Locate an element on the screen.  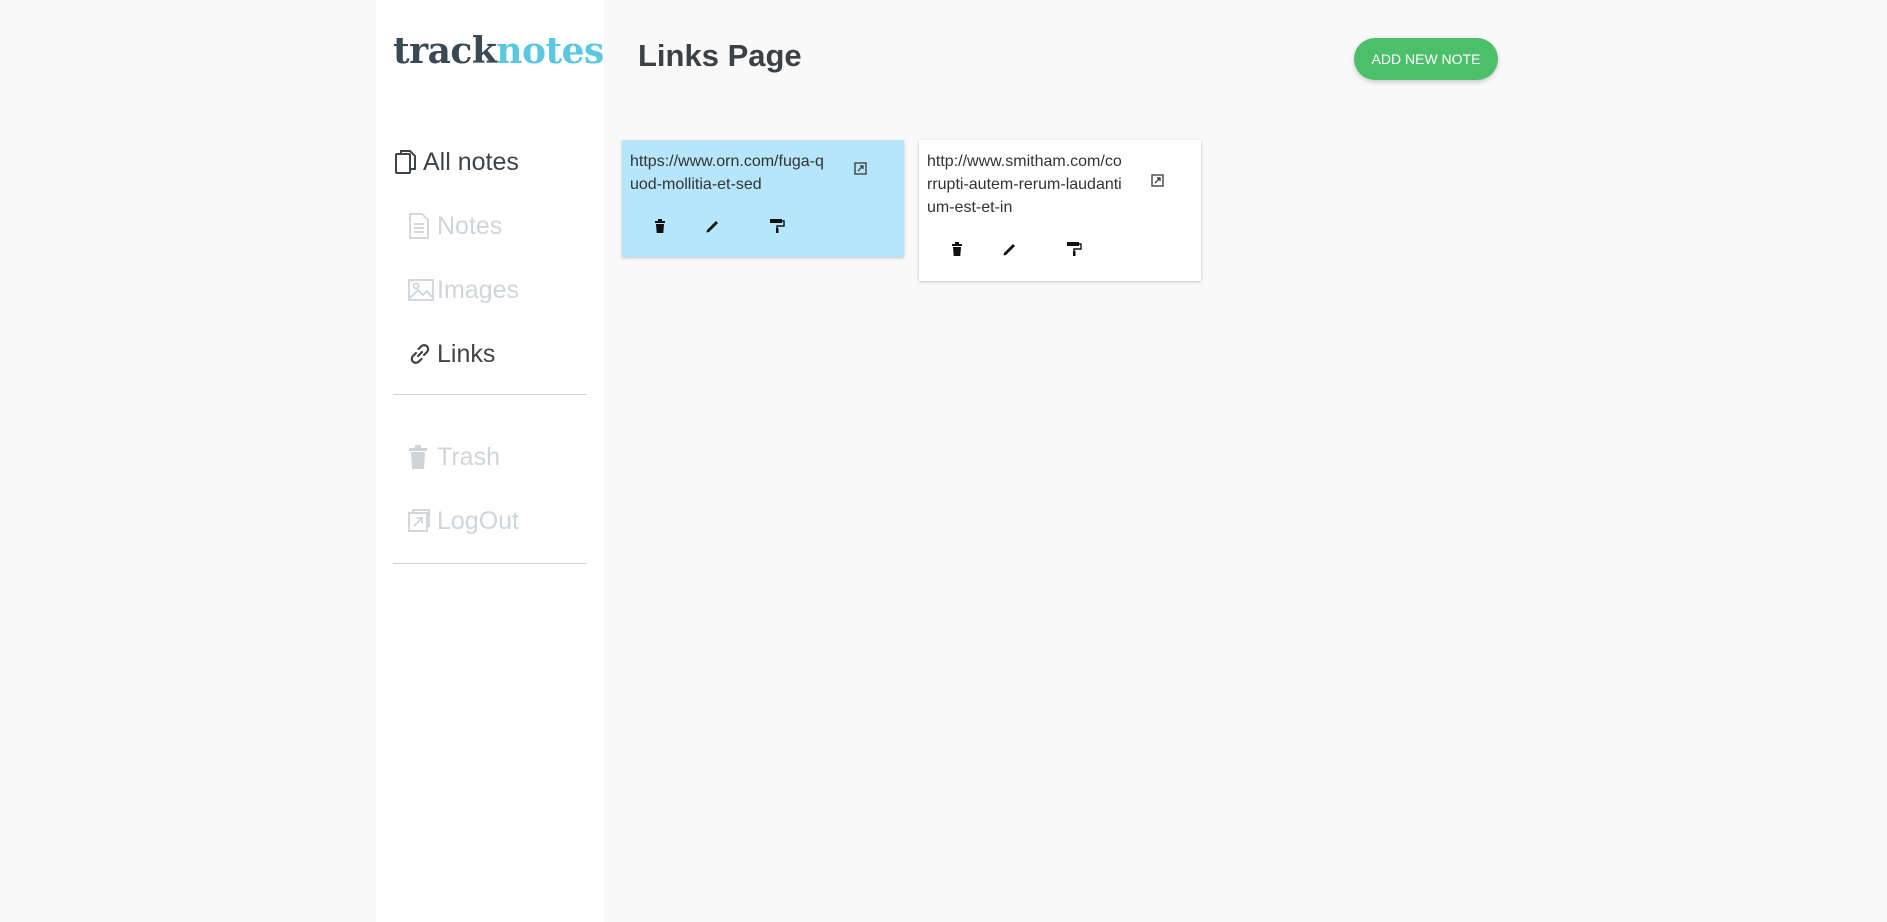
sidebar-item-trash: Trash is located at coordinates (490, 457).